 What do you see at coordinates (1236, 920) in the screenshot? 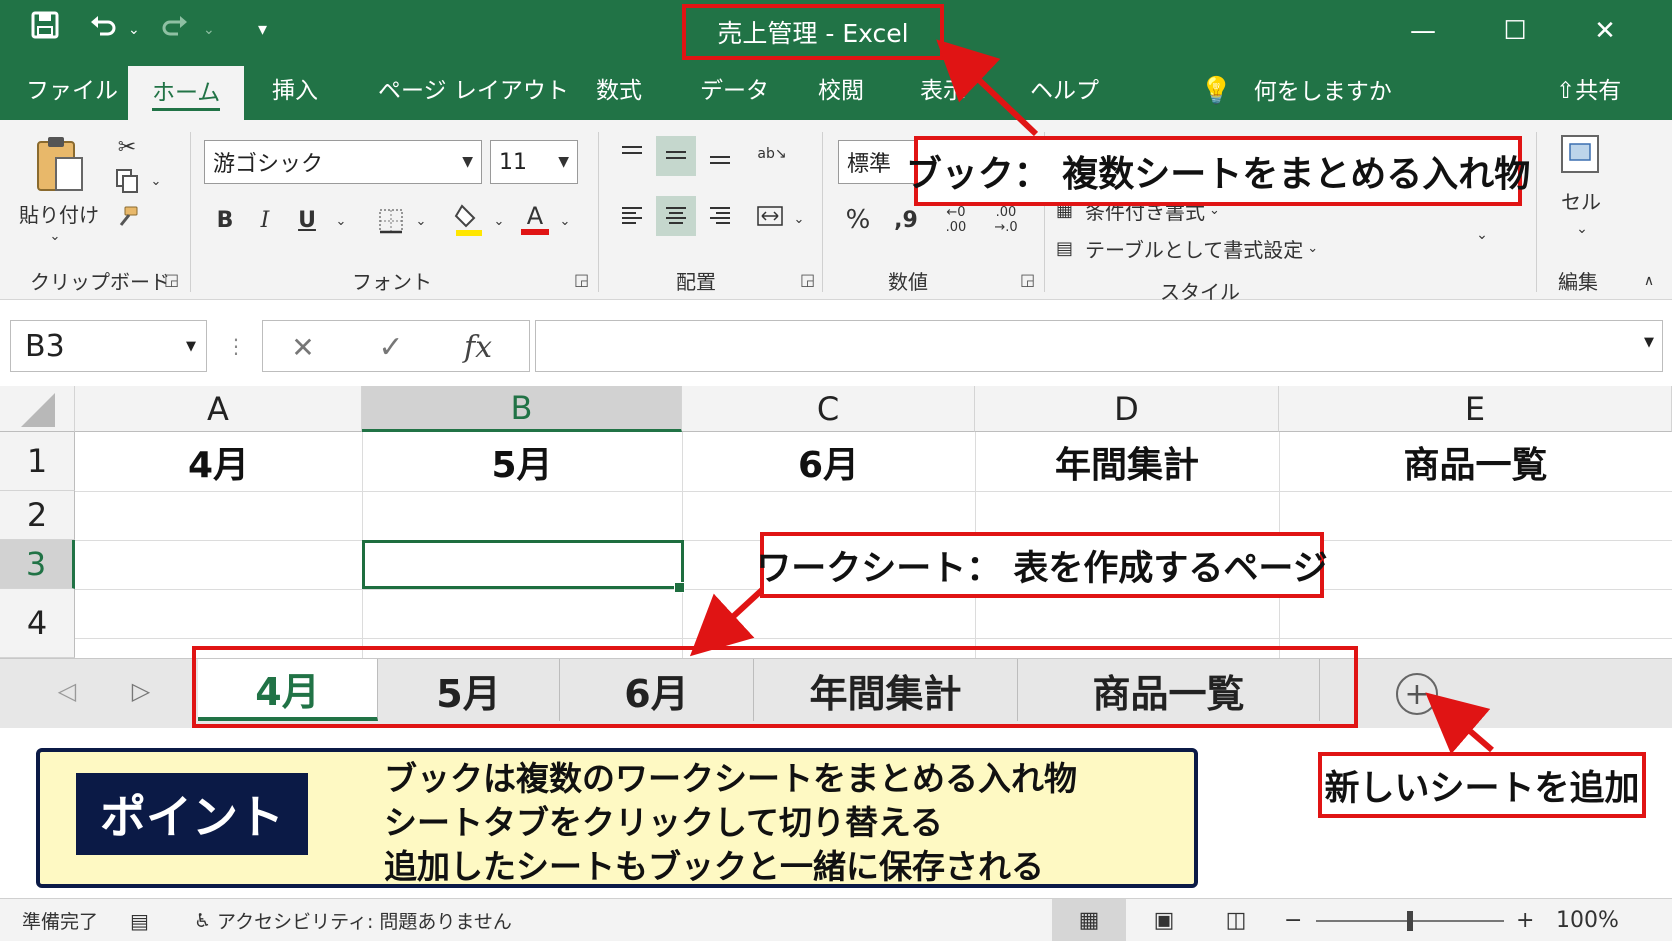
I see `page-break-view-icon: ◫` at bounding box center [1236, 920].